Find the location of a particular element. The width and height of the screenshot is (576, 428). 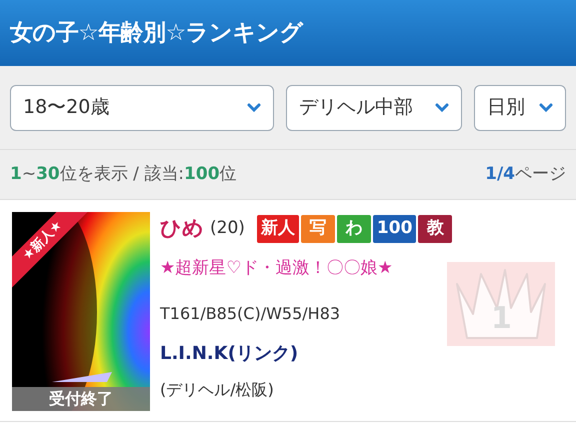

page-title: 女の子☆年齢別☆ランキング is located at coordinates (156, 33).